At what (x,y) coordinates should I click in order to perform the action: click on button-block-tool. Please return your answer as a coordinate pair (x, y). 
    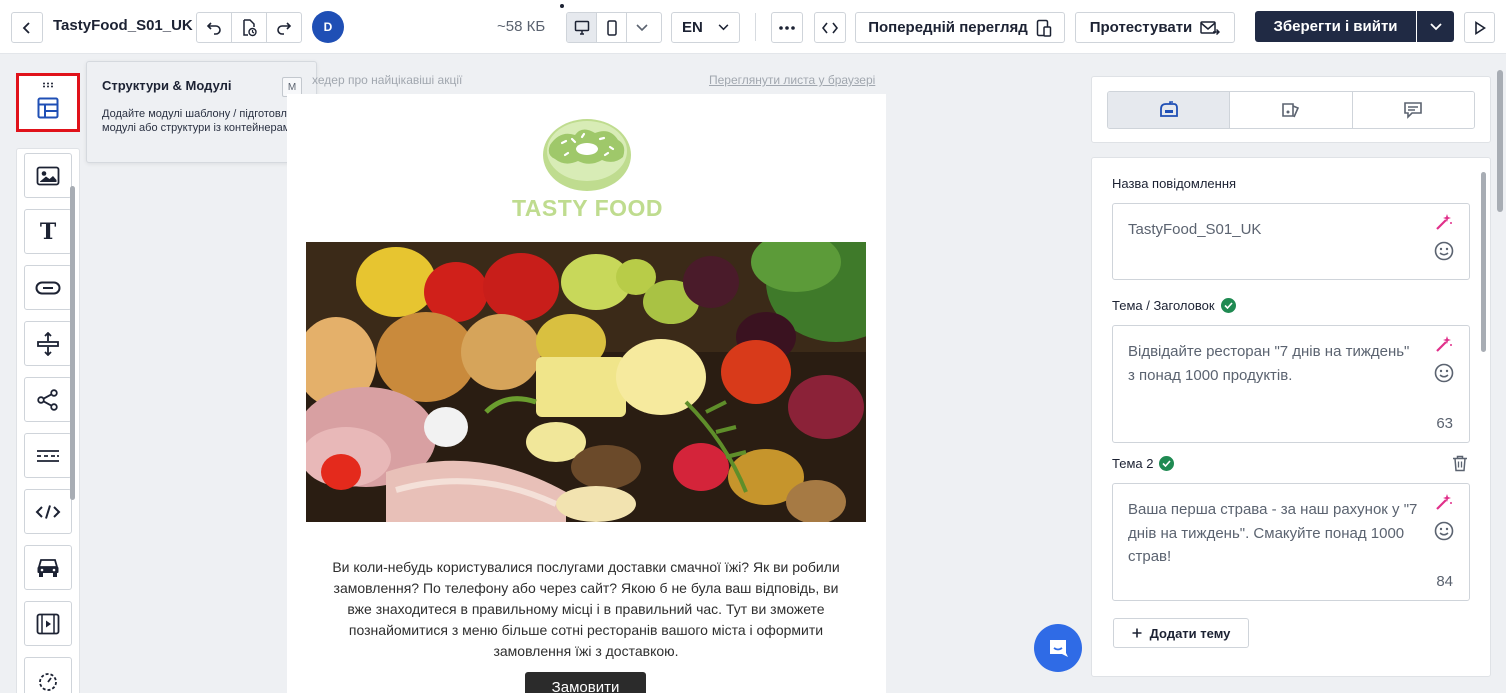
    Looking at the image, I should click on (48, 287).